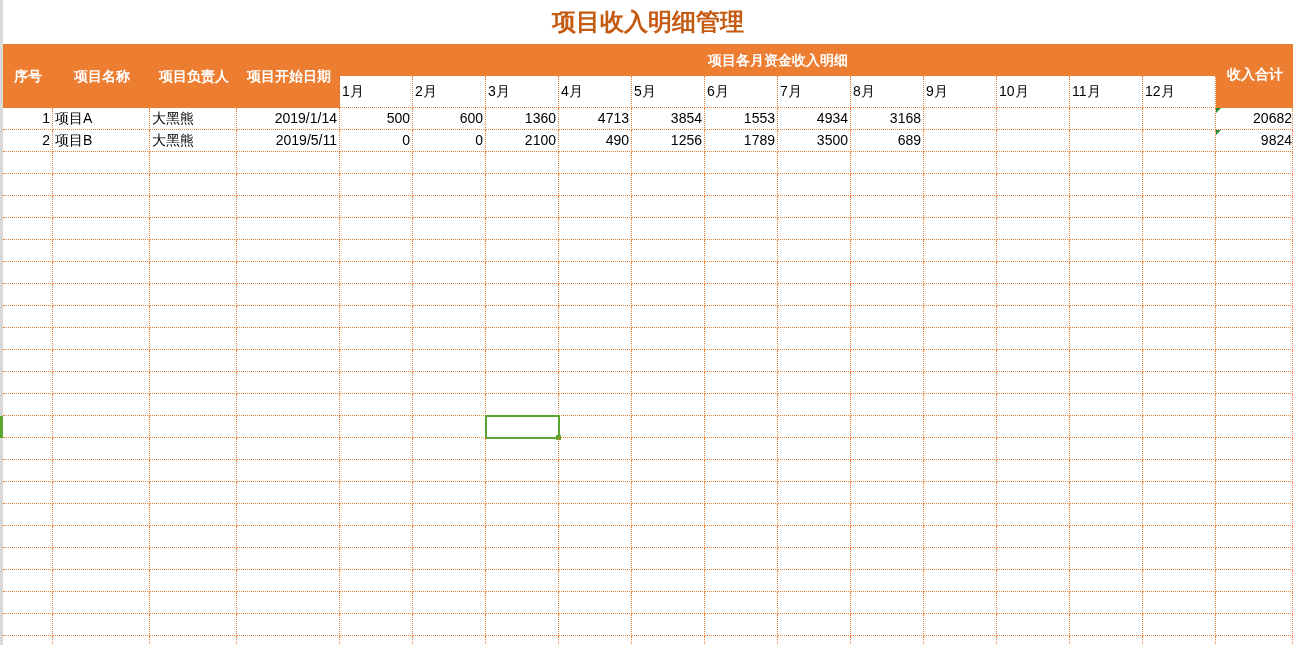 The height and width of the screenshot is (645, 1293). Describe the element at coordinates (28, 119) in the screenshot. I see `table-cell: 1` at that location.